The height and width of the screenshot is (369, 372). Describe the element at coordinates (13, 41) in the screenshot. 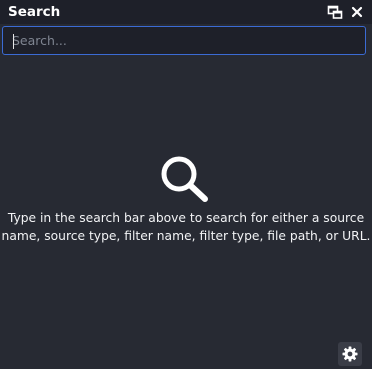

I see `text-caret` at that location.